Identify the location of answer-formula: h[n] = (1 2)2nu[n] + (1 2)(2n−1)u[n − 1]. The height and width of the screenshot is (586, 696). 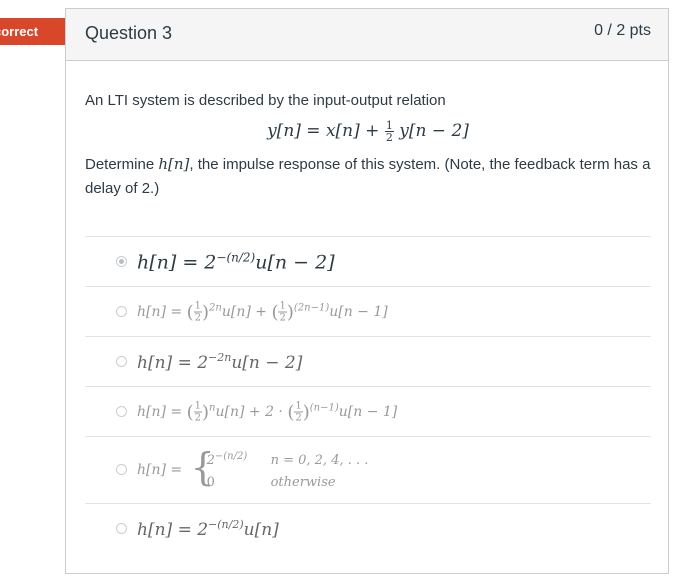
(262, 311).